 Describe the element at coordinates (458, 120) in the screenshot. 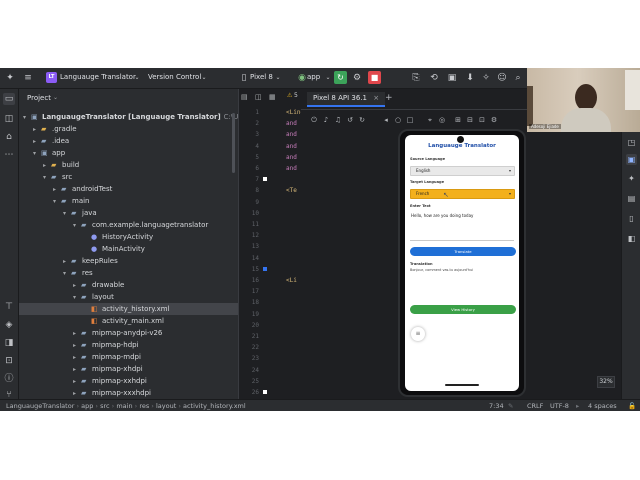

I see `fold-icon: ⊞` at that location.